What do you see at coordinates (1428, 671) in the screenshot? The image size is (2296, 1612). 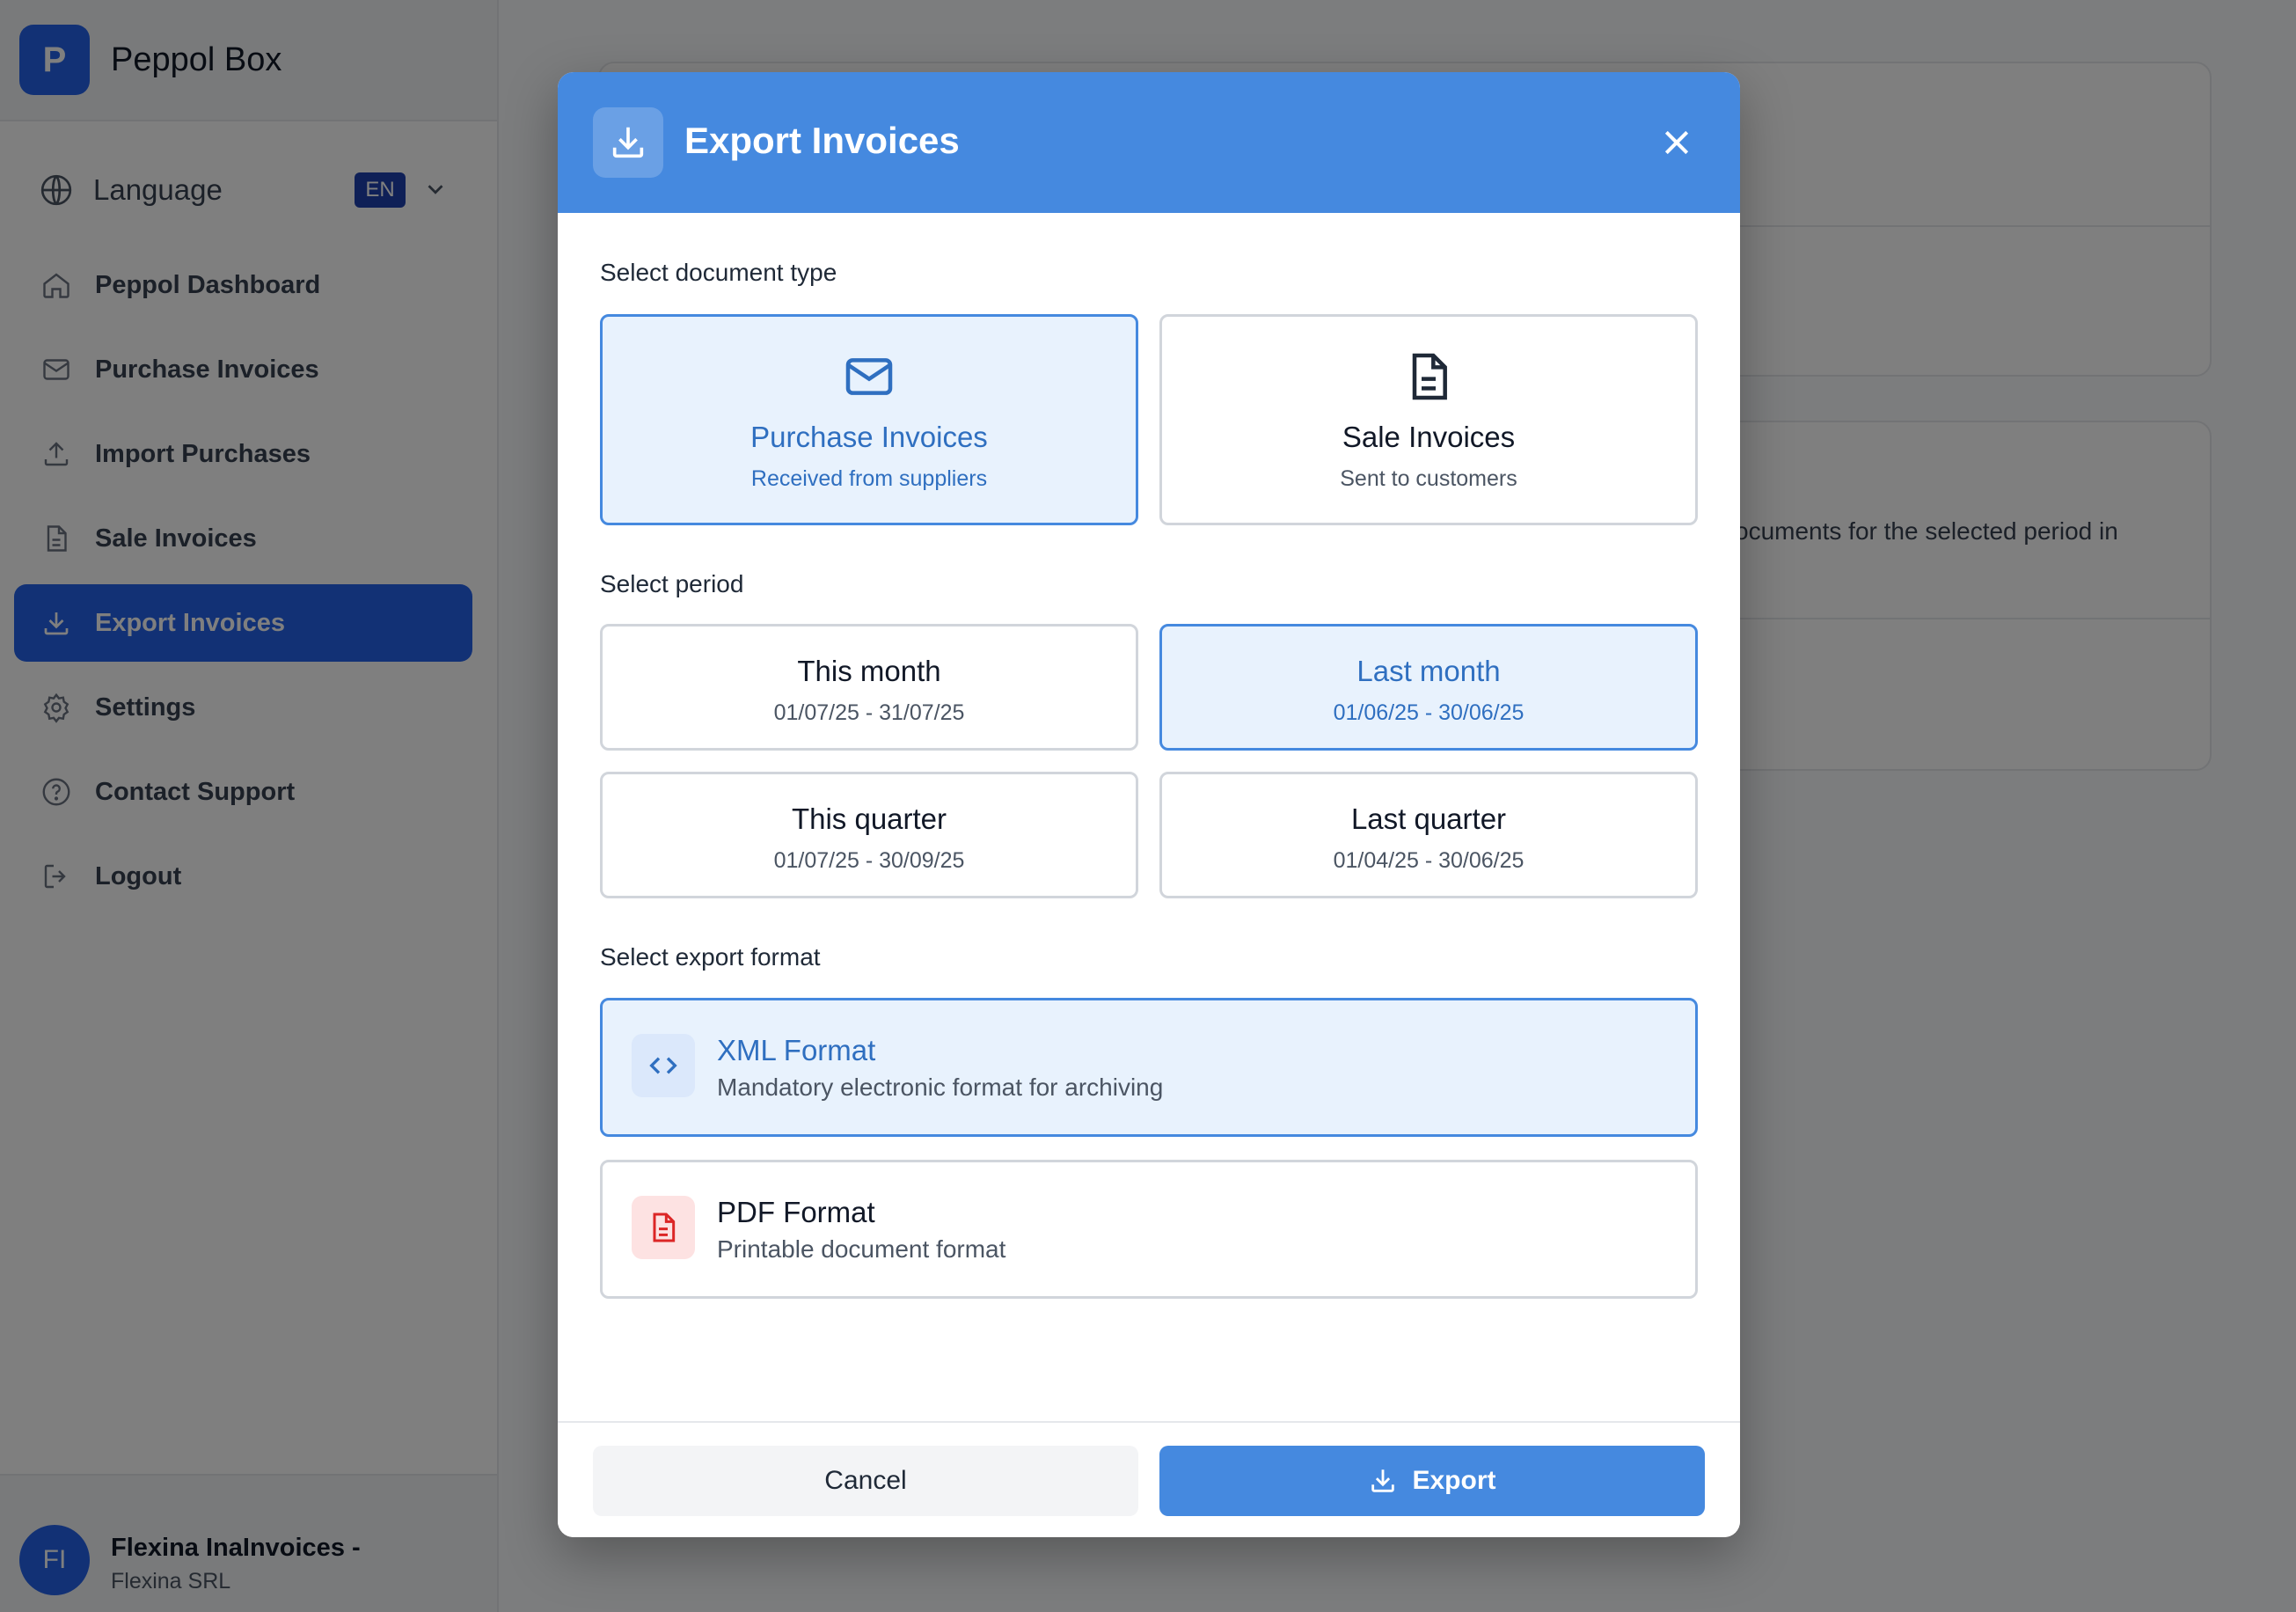 I see `period-title: Last month` at bounding box center [1428, 671].